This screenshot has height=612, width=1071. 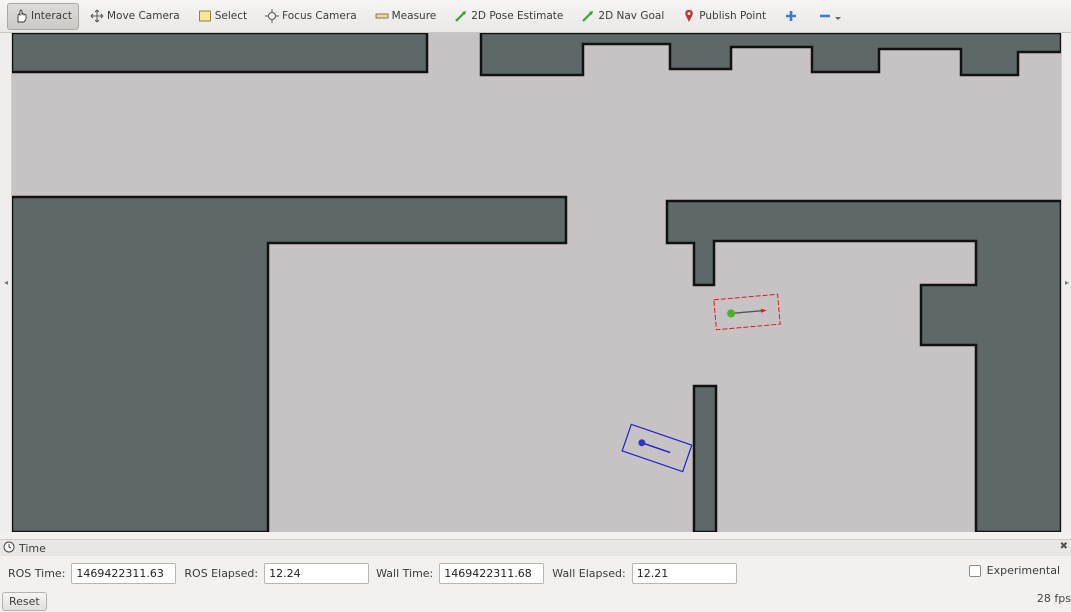 I want to click on measure-tool: Measure, so click(x=406, y=16).